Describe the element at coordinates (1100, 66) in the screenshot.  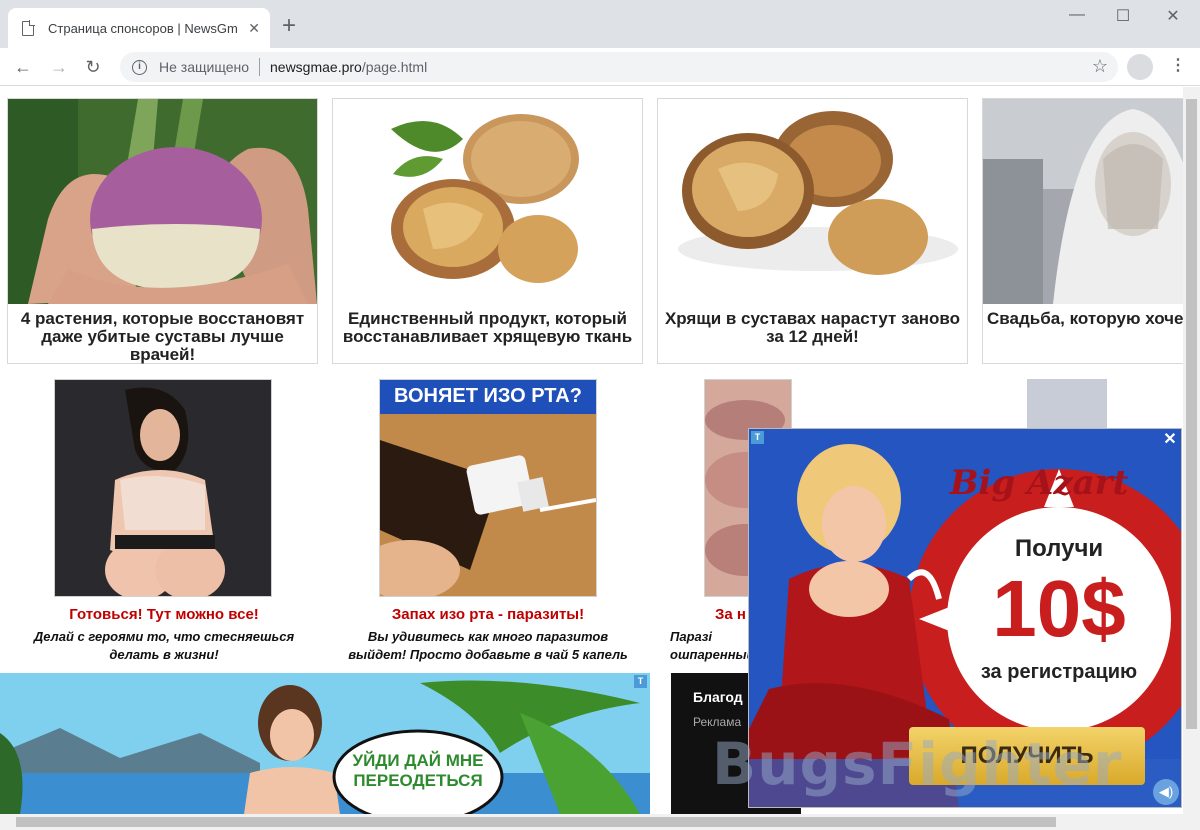
I see `bookmark-star-icon: ☆` at that location.